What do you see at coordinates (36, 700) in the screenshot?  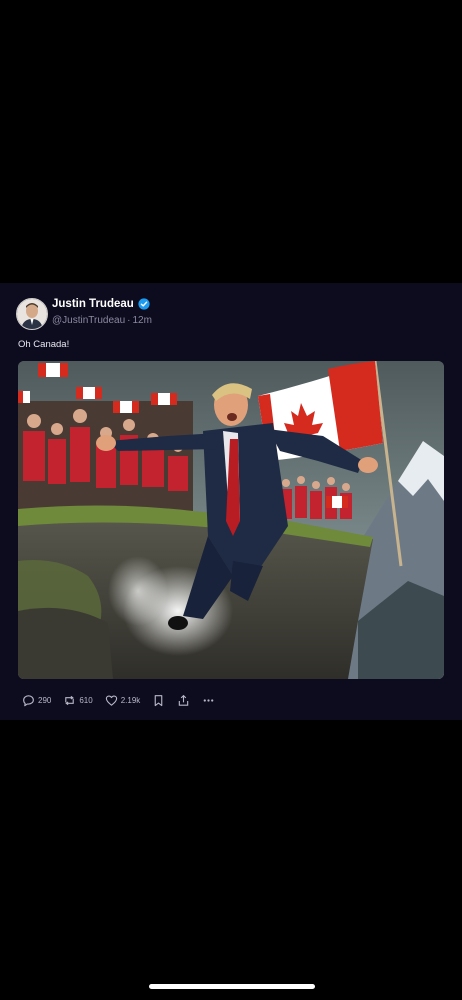 I see `reply-button: 290` at bounding box center [36, 700].